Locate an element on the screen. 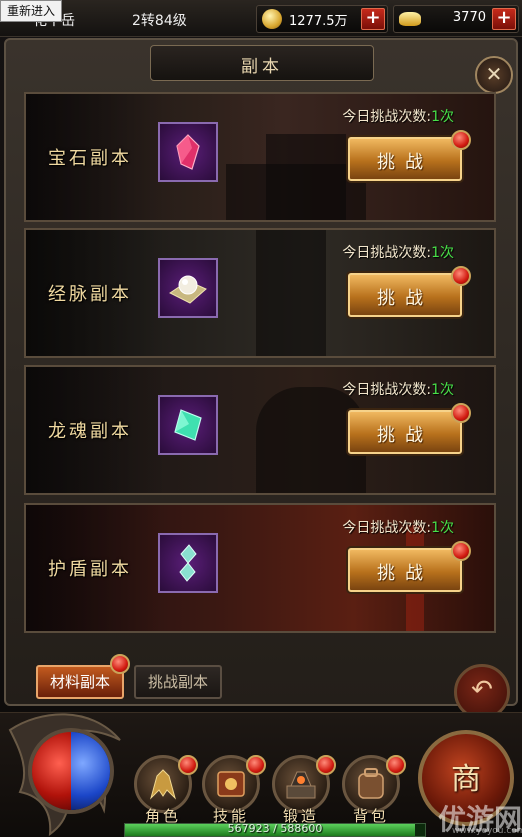  tab-materials-dungeon: 材料副本 is located at coordinates (80, 682).